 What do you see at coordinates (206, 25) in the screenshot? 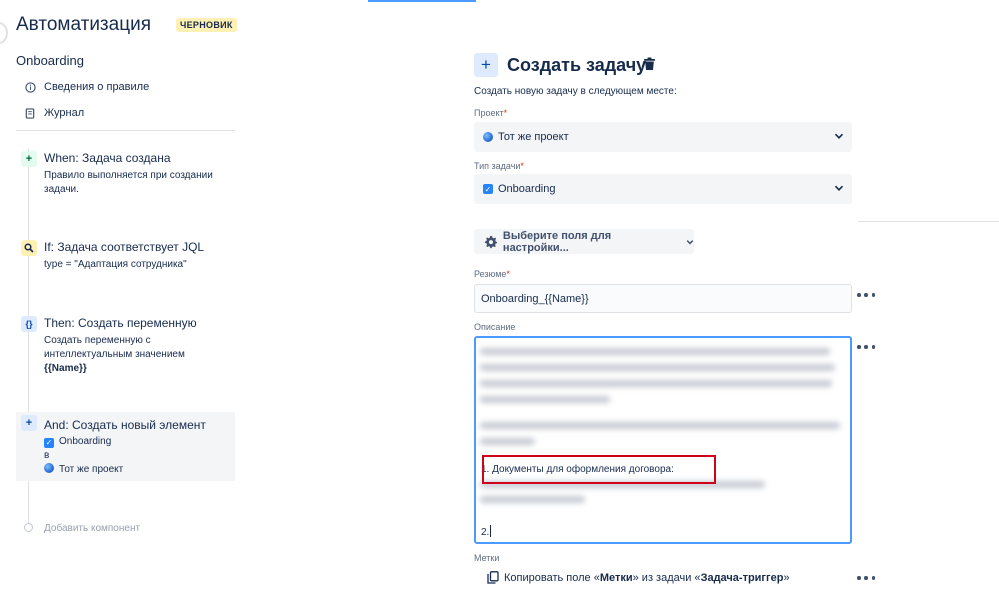
I see `status-badge: ЧЕРНОВИК` at bounding box center [206, 25].